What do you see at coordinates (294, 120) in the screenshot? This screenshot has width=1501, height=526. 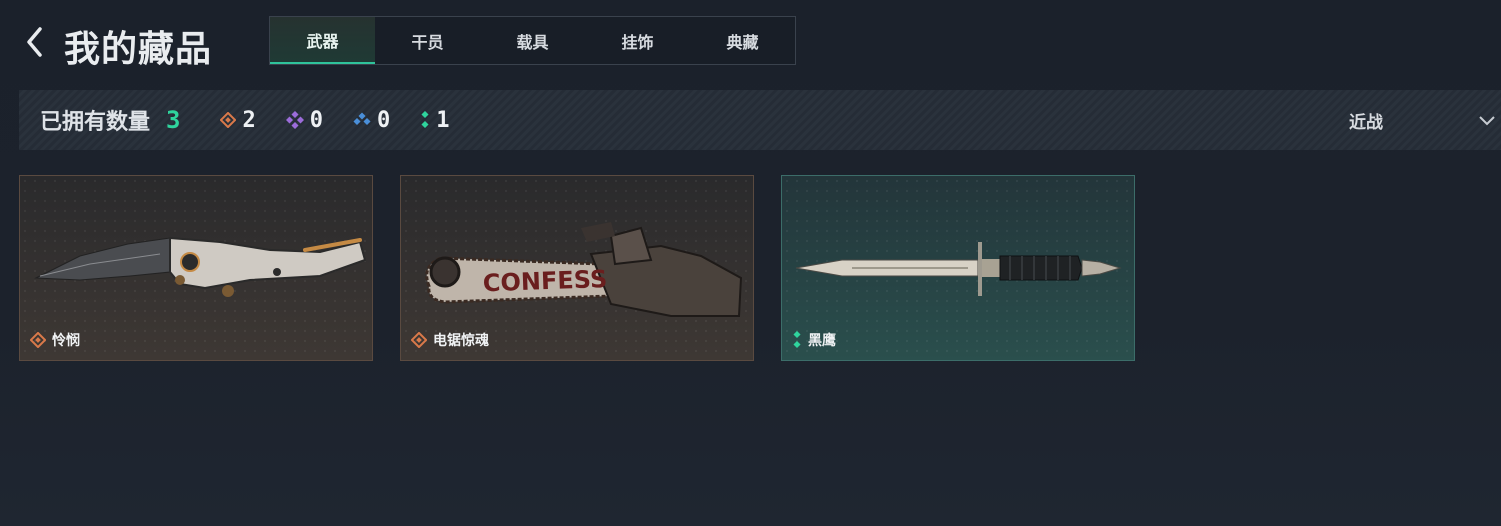 I see `purple-diamond-icon` at bounding box center [294, 120].